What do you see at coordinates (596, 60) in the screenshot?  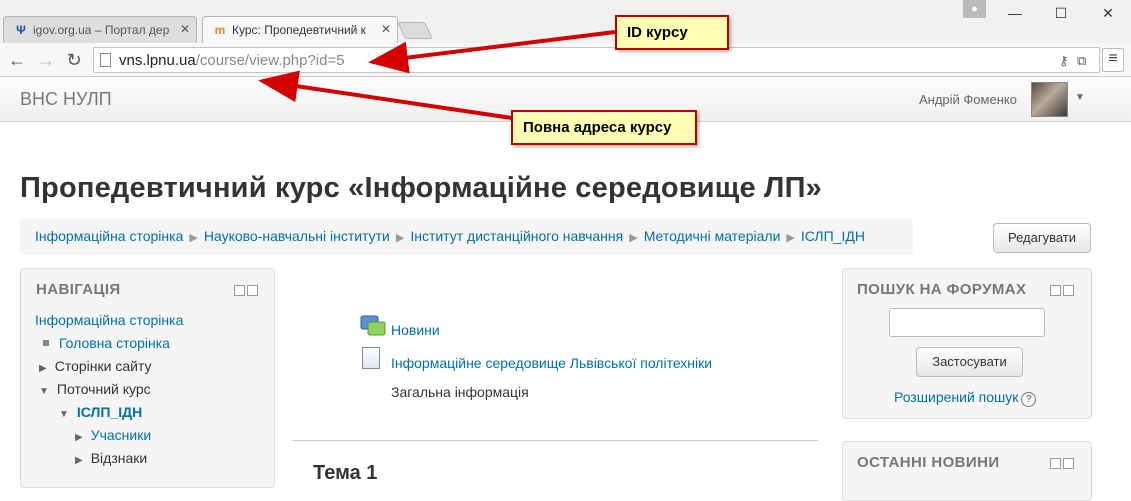 I see `address-bar: vns.lpnu.ua/course/view.php?id=5 ⚷ ⧉` at bounding box center [596, 60].